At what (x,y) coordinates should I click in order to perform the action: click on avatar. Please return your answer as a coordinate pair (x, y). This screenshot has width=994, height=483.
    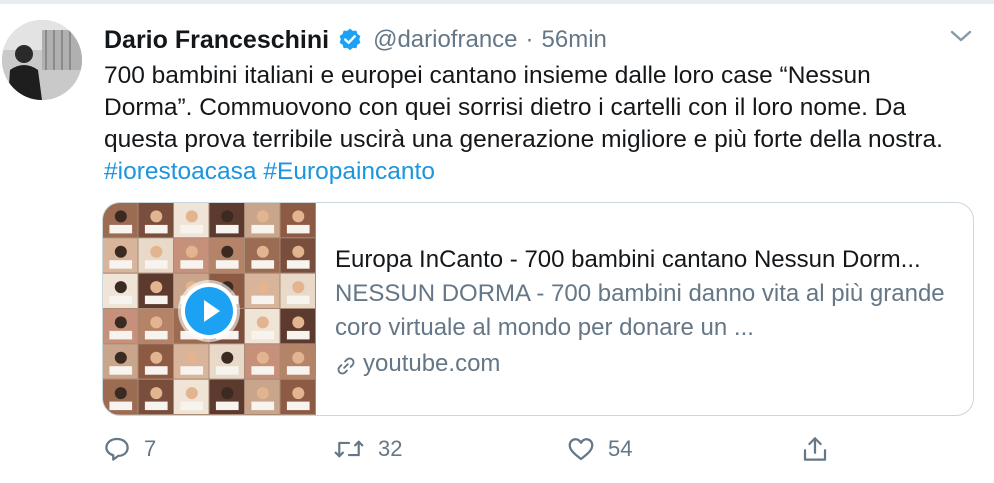
    Looking at the image, I should click on (42, 60).